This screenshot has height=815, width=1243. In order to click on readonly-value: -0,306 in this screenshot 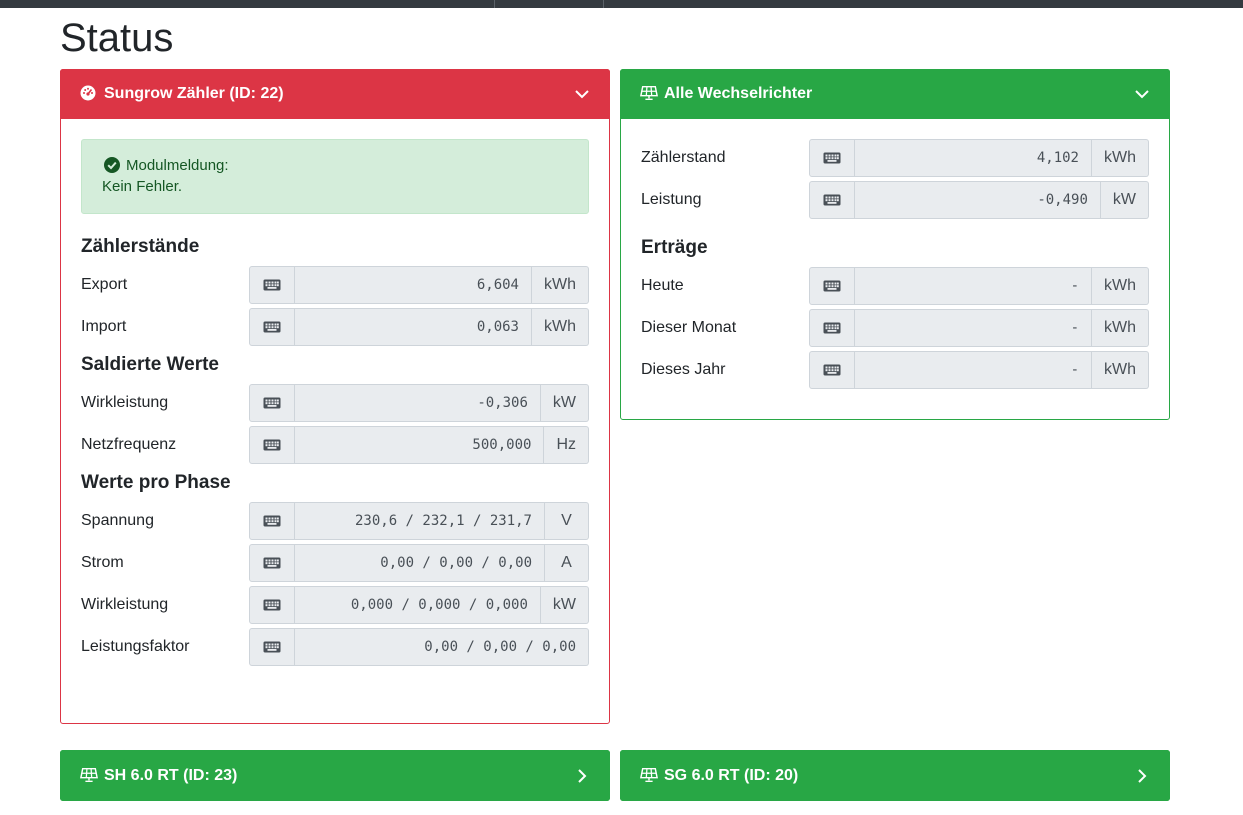, I will do `click(418, 403)`.